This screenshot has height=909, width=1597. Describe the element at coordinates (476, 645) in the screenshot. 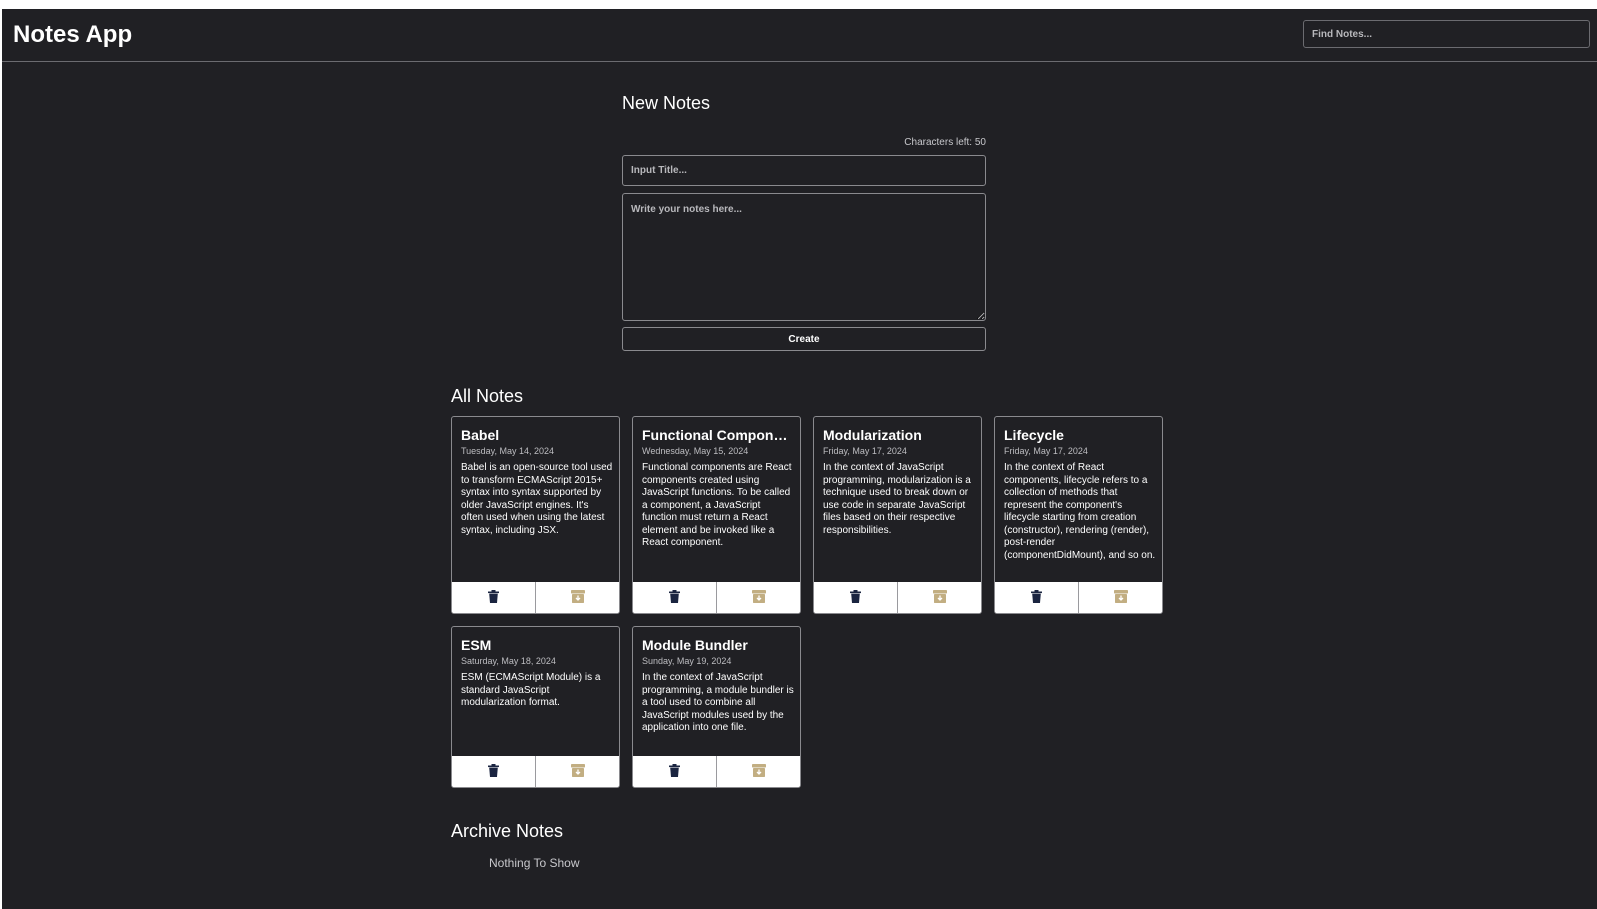

I see `note-title: ESM` at that location.